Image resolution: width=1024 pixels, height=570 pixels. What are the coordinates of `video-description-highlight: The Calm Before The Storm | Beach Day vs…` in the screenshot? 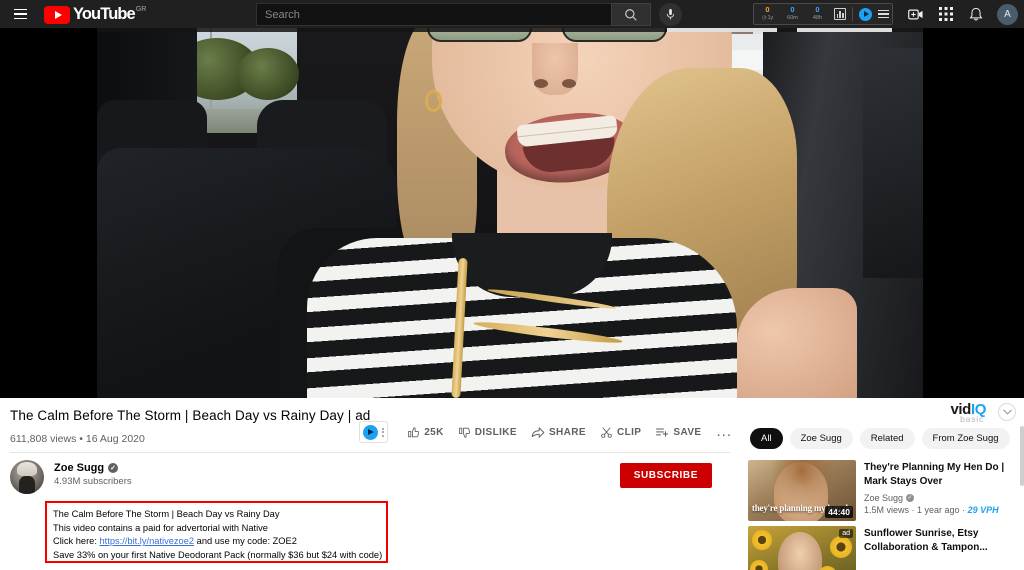 It's located at (216, 532).